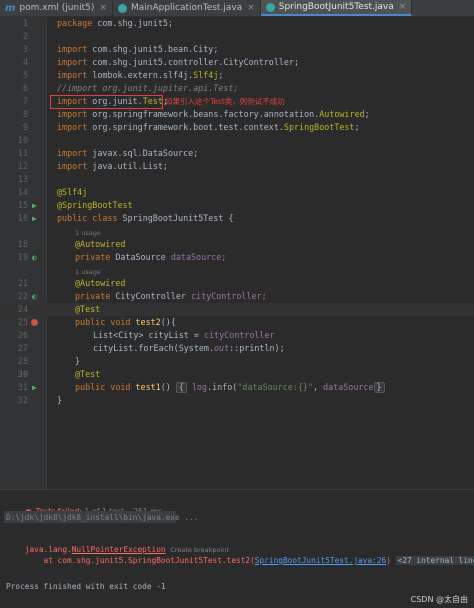  I want to click on tab-main-application-test: MainApplicationTest.java ×, so click(187, 8).